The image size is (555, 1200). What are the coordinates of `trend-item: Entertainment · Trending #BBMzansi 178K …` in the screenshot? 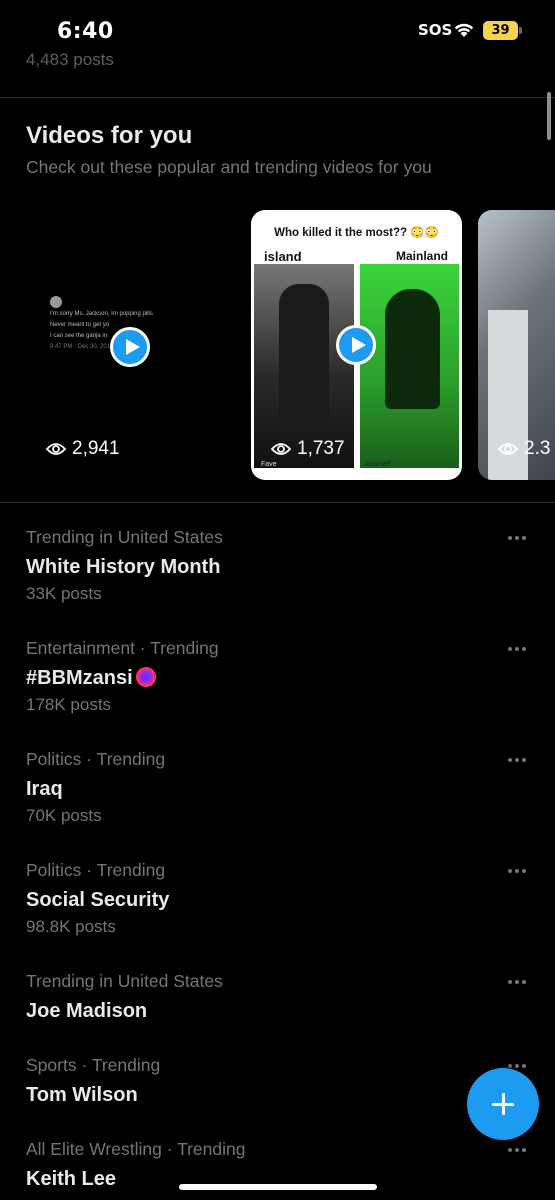 It's located at (286, 676).